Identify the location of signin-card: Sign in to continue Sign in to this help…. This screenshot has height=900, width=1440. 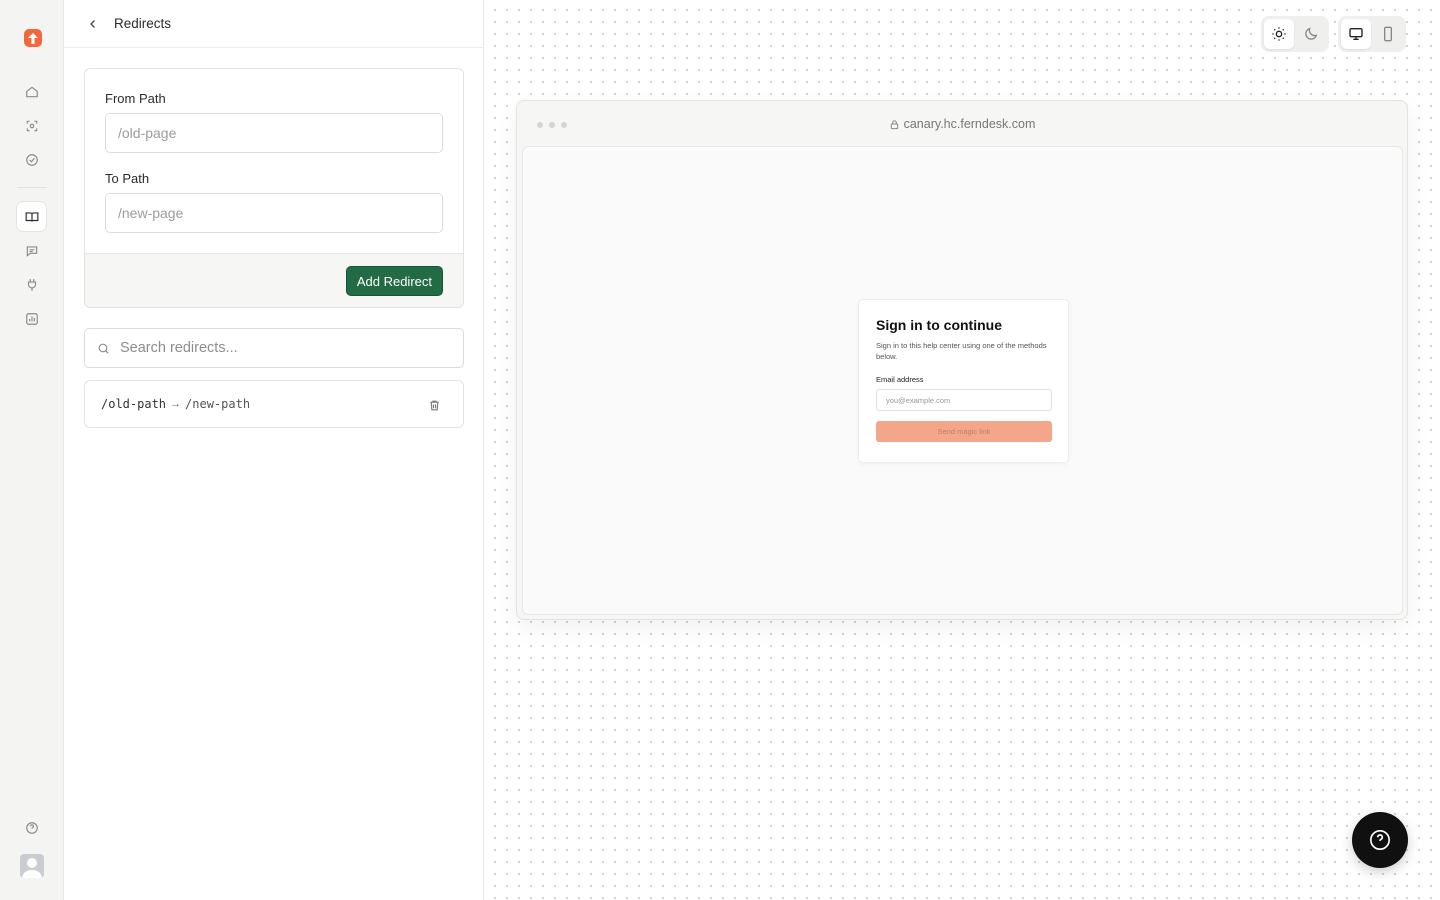
(963, 381).